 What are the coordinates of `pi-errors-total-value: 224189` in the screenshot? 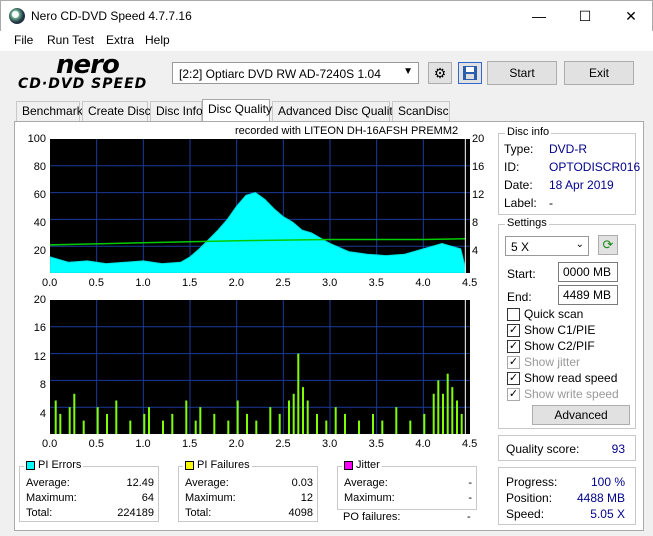 It's located at (135, 513).